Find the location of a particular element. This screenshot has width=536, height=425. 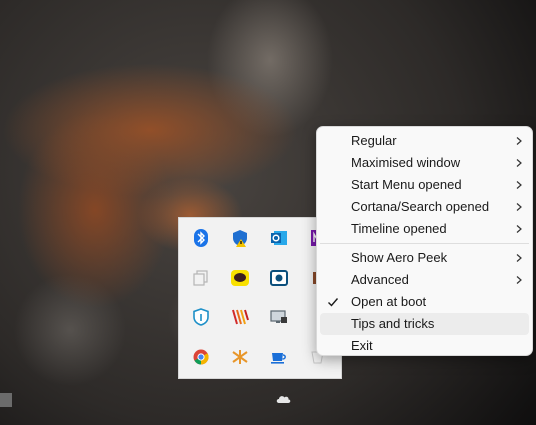

menu-item-timeline-opened: Timeline opened is located at coordinates (424, 229).